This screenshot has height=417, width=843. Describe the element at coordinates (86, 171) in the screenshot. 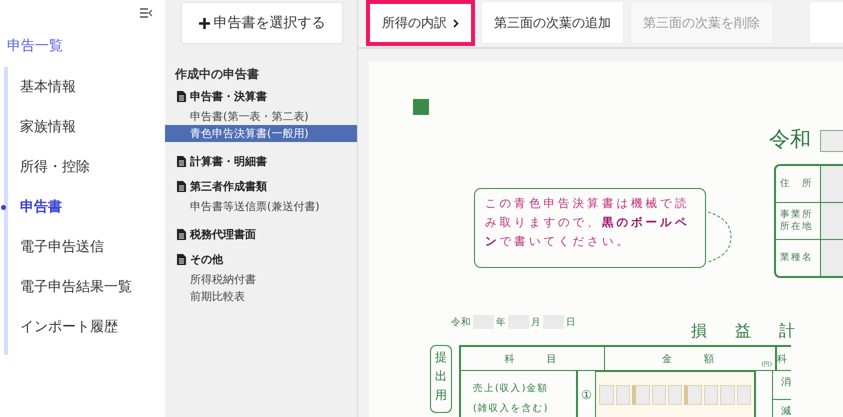

I see `nav-item: 所得・控除` at that location.